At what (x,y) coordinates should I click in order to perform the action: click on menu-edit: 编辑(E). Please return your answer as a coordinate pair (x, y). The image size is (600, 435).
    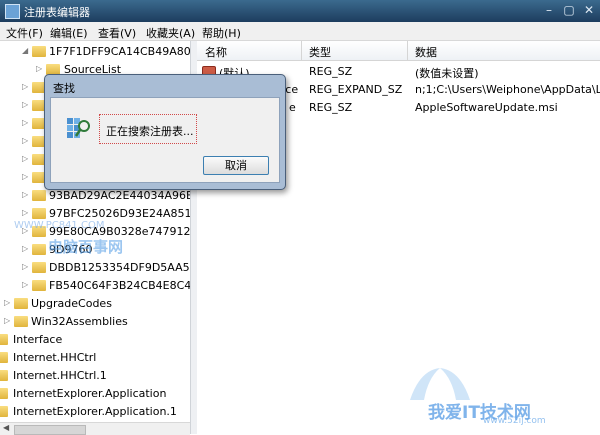
    Looking at the image, I should click on (69, 33).